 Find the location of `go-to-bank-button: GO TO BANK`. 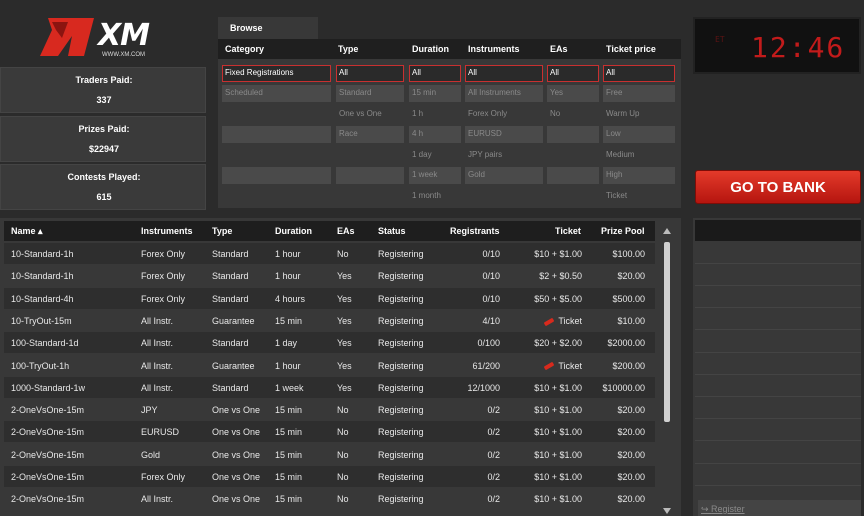

go-to-bank-button: GO TO BANK is located at coordinates (778, 187).